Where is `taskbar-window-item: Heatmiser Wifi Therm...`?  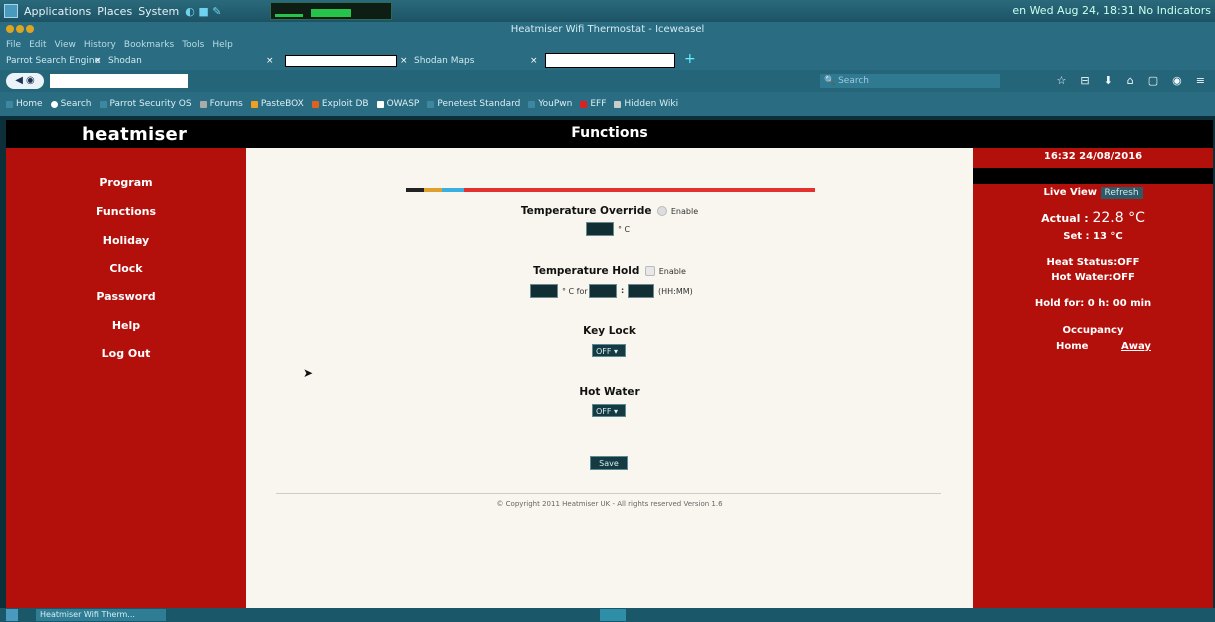 taskbar-window-item: Heatmiser Wifi Therm... is located at coordinates (101, 615).